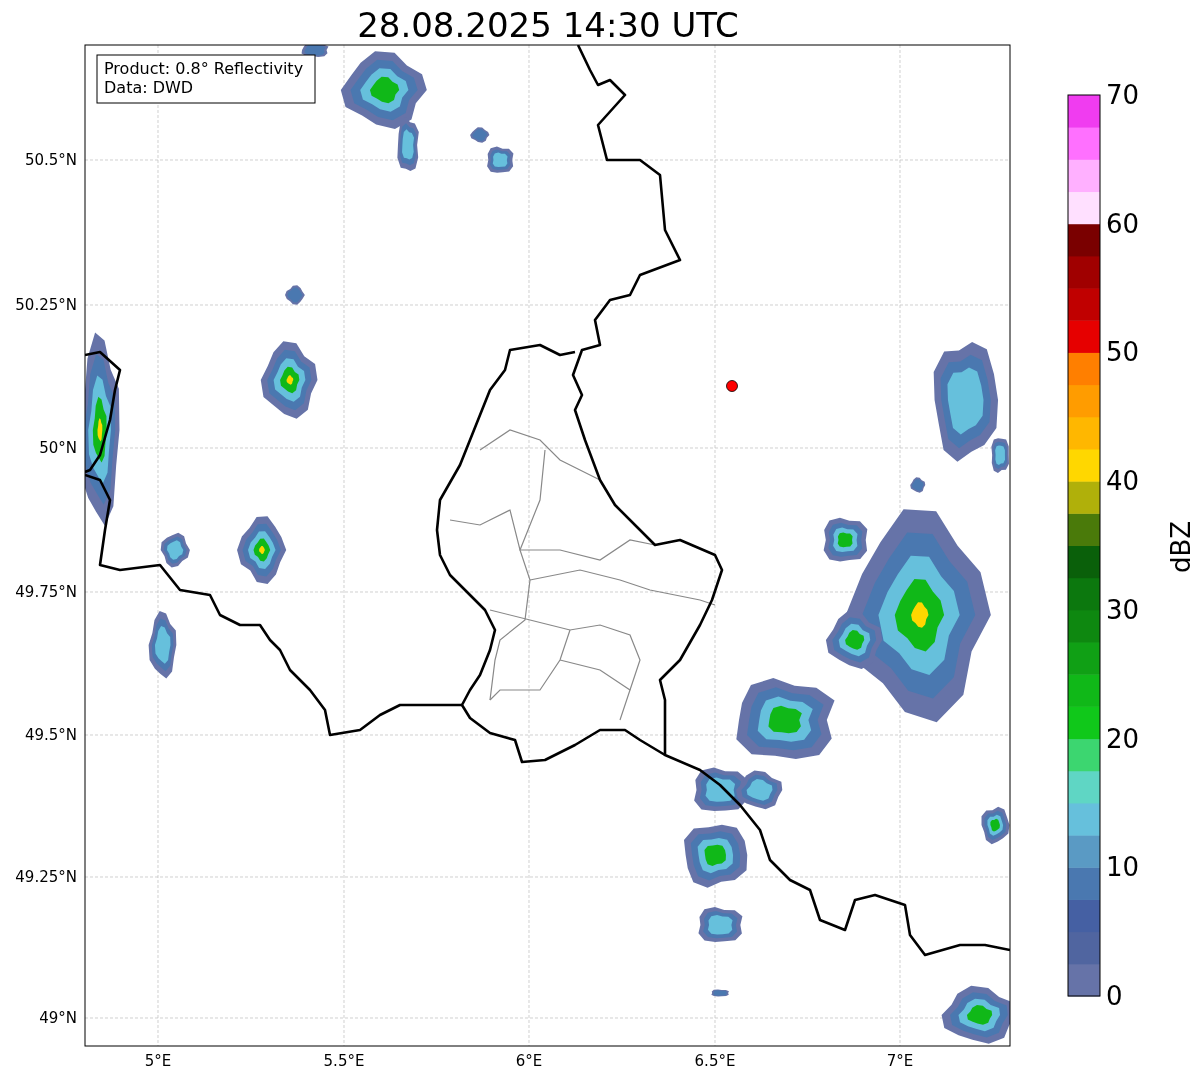  Describe the element at coordinates (46, 877) in the screenshot. I see `latitude-label: 49.25°N` at that location.